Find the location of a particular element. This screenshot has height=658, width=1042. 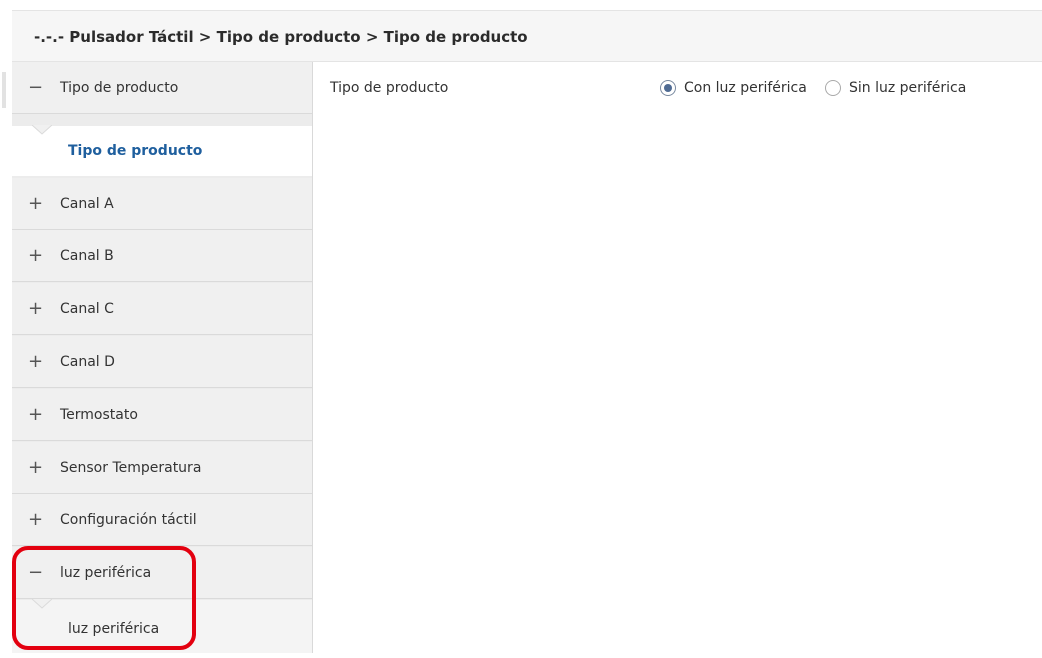

sidebar-item-label: Tipo de producto is located at coordinates (119, 88).